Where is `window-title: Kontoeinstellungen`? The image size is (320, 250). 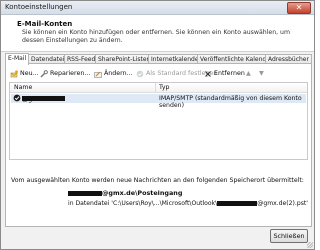 window-title: Kontoeinstellungen is located at coordinates (39, 7).